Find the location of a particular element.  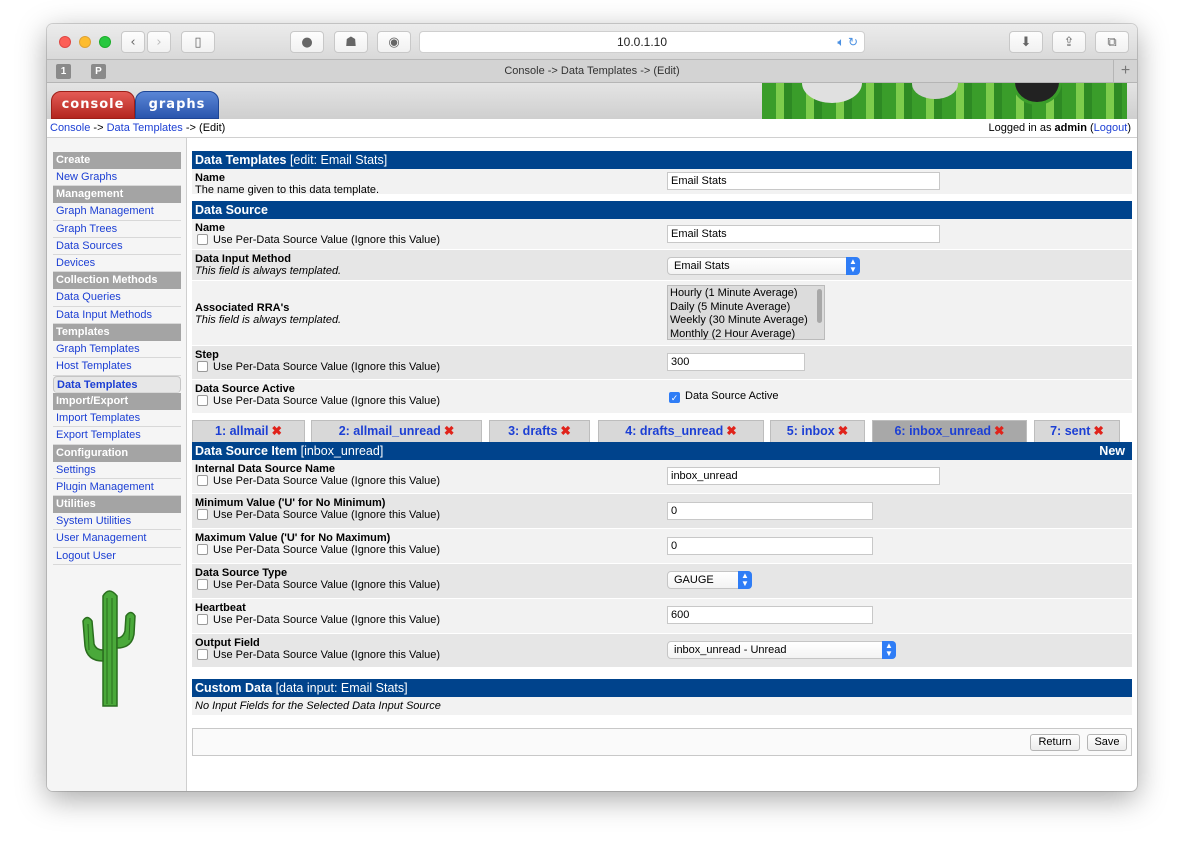

extension-button-3: ◉ is located at coordinates (394, 42).